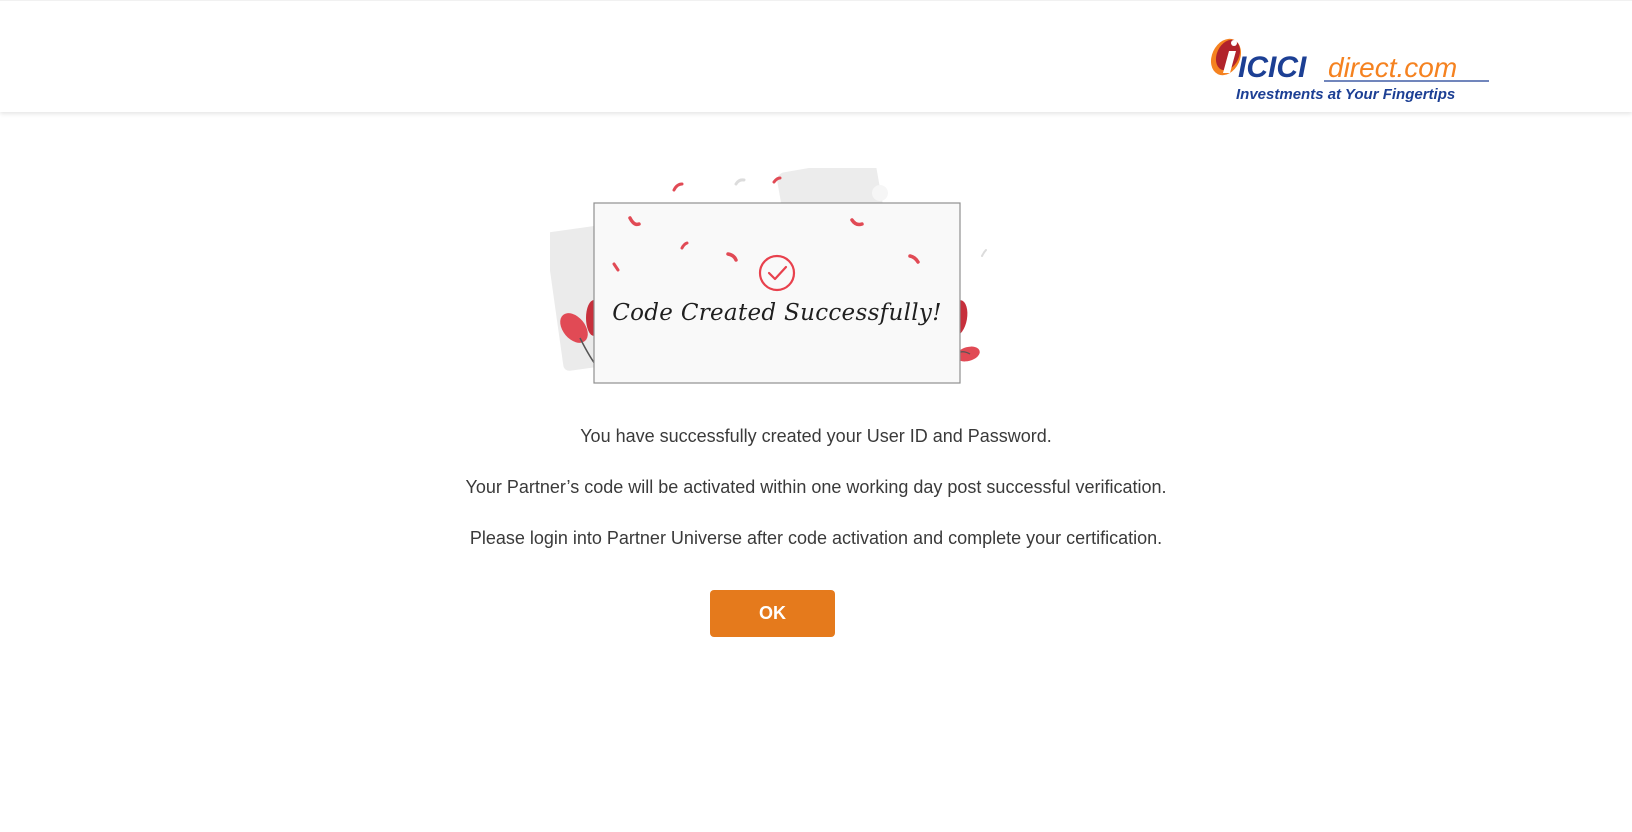  Describe the element at coordinates (1345, 94) in the screenshot. I see `logo-tagline: Investments at Your Fingertips` at that location.